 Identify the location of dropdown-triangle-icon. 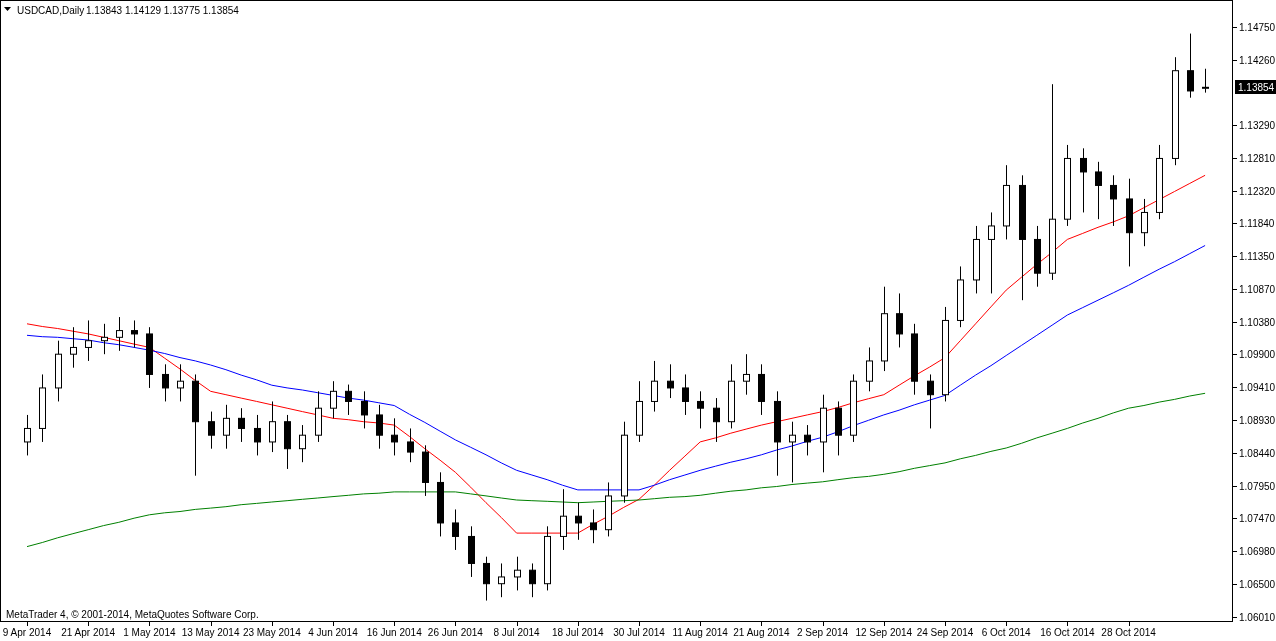
(7, 9).